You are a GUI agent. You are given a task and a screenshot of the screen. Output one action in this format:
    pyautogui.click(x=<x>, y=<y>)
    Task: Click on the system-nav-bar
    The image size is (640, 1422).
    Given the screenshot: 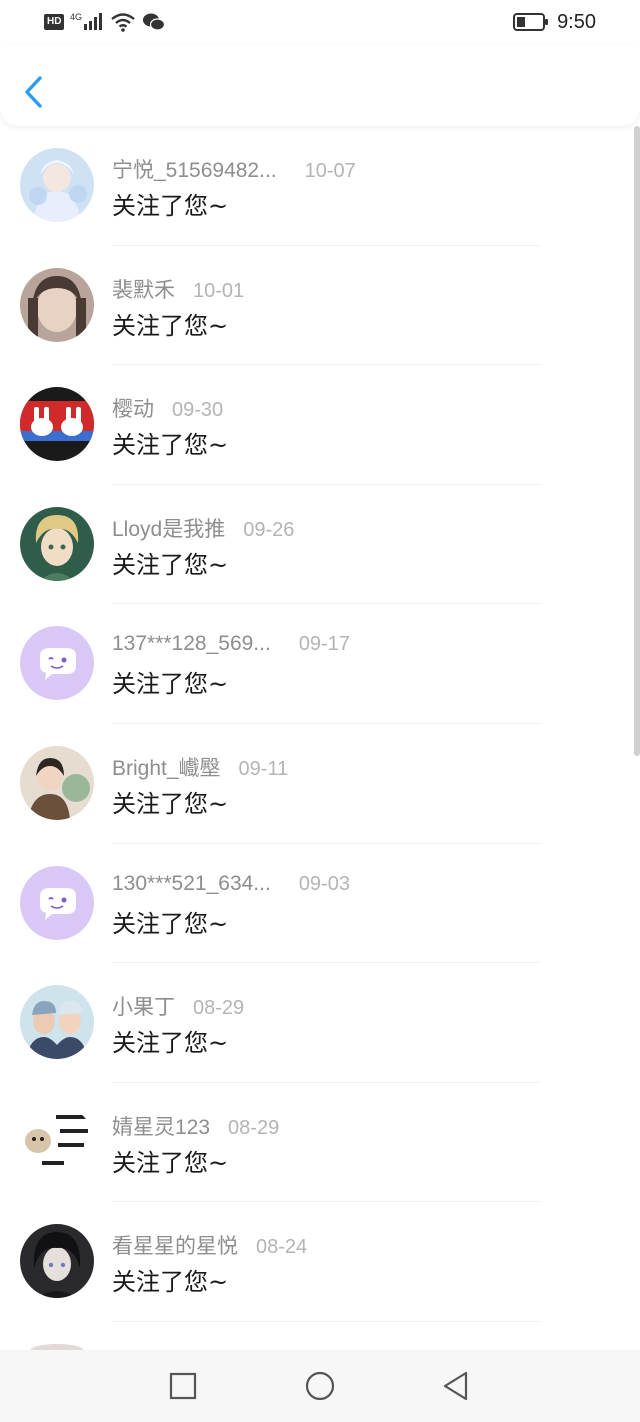 What is the action you would take?
    pyautogui.click(x=320, y=1386)
    